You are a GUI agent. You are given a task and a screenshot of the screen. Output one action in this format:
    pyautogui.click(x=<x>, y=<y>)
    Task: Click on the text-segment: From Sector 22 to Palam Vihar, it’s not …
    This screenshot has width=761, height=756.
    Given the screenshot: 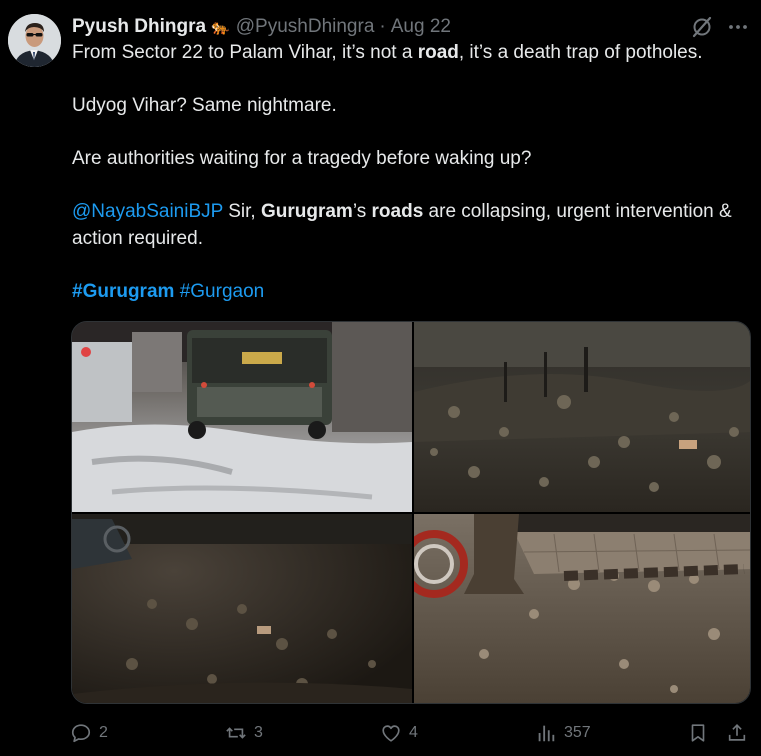 What is the action you would take?
    pyautogui.click(x=245, y=52)
    